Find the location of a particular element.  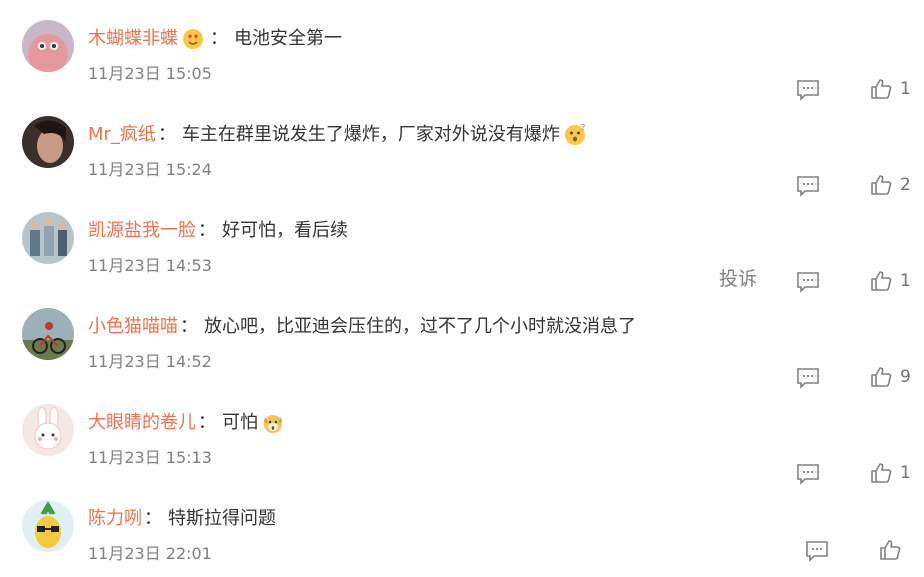

username: 陈力咧 is located at coordinates (115, 519).